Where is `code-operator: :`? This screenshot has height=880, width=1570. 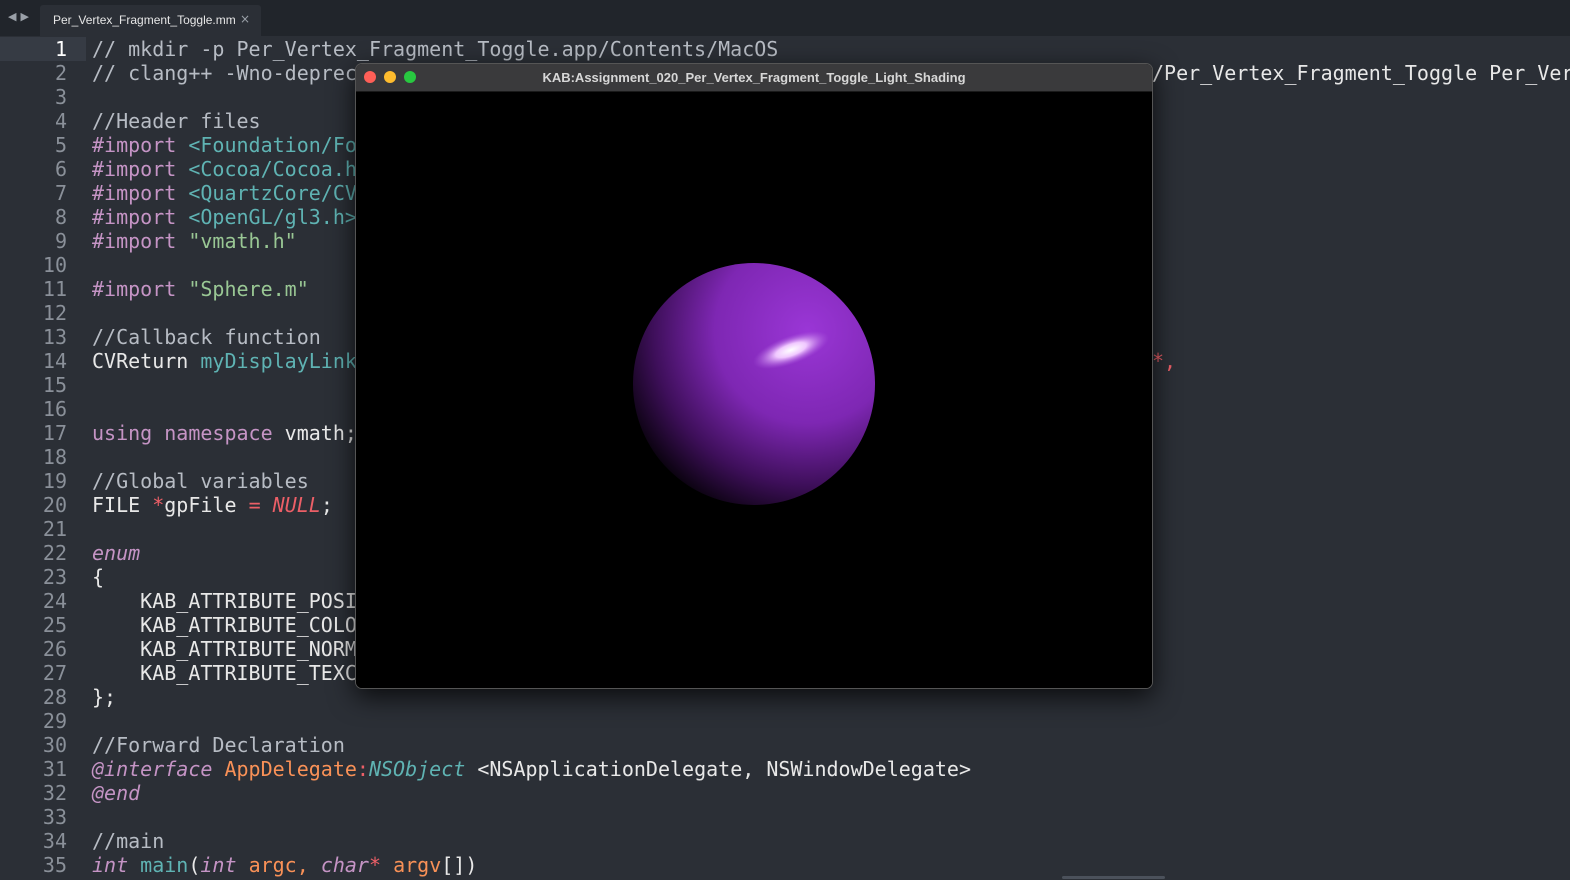 code-operator: : is located at coordinates (362, 769).